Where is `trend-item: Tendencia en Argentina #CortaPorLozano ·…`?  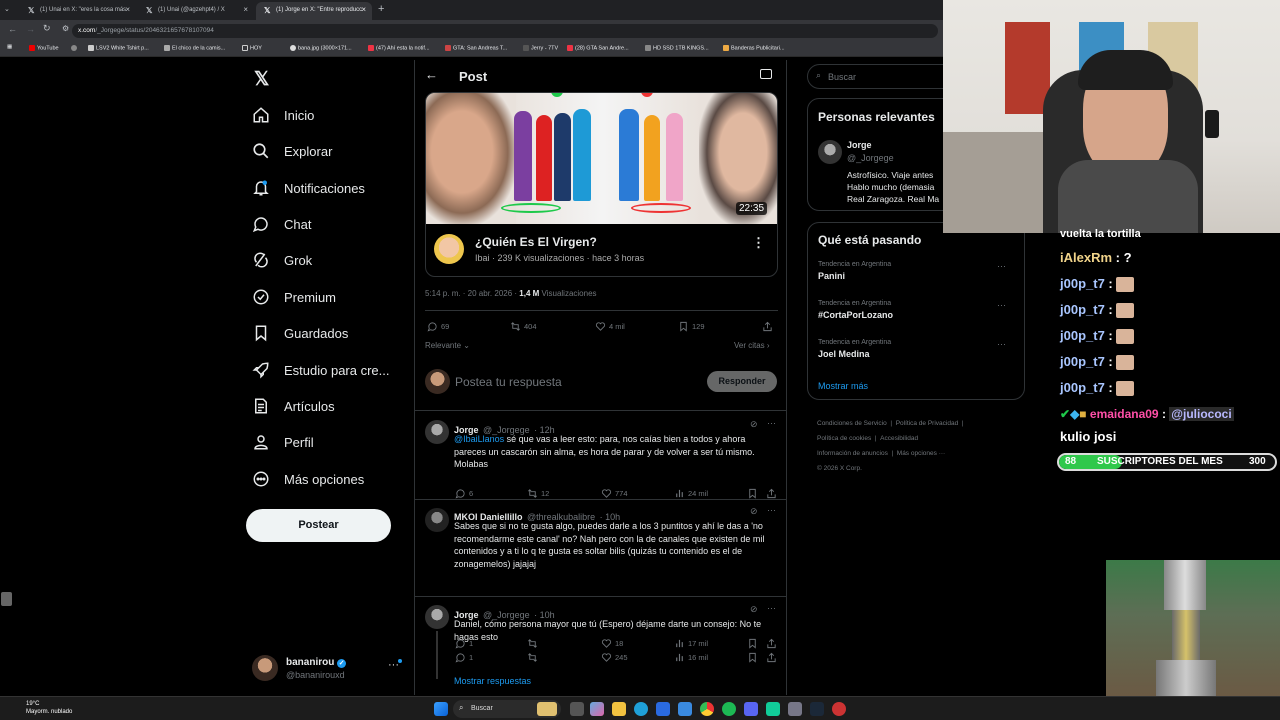 trend-item: Tendencia en Argentina #CortaPorLozano ·… is located at coordinates (918, 315).